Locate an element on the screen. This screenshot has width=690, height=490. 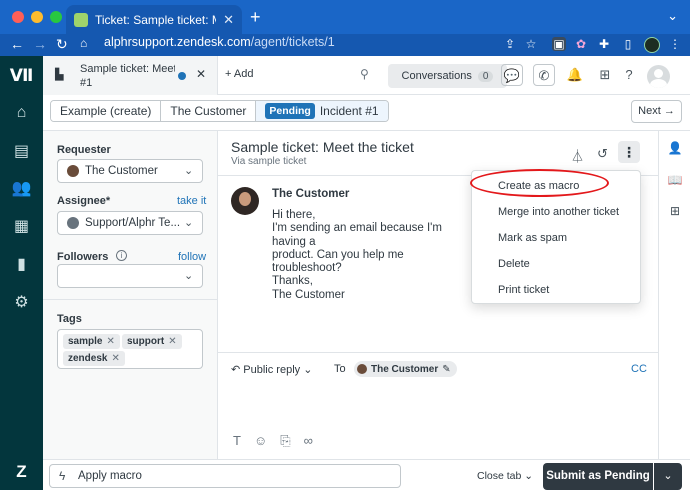
user-avatar is located at coordinates (658, 76).